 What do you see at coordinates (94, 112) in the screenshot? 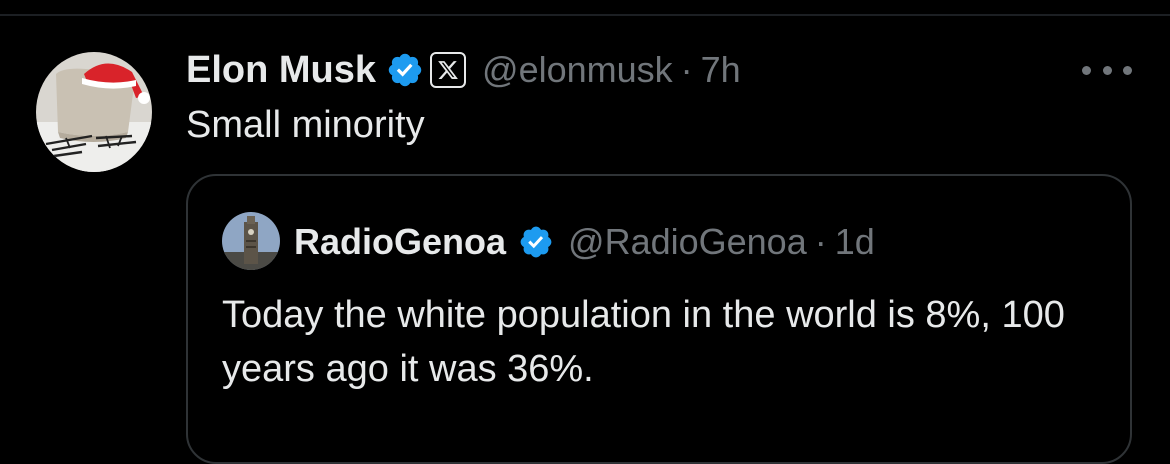
I see `author-avatar` at bounding box center [94, 112].